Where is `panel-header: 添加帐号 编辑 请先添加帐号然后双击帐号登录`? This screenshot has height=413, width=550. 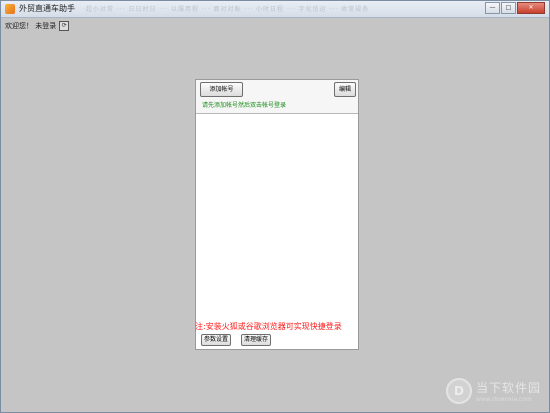 panel-header: 添加帐号 编辑 请先添加帐号然后双击帐号登录 is located at coordinates (277, 97).